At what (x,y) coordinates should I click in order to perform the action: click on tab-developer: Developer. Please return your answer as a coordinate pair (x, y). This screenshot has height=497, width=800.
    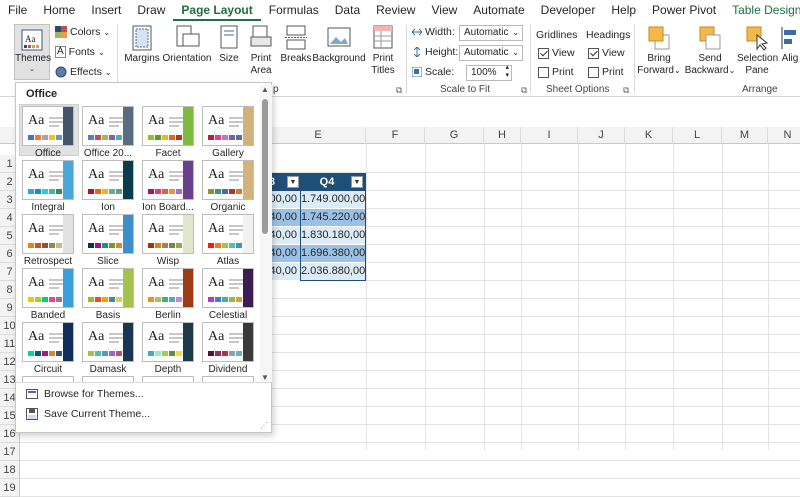
    Looking at the image, I should click on (568, 10).